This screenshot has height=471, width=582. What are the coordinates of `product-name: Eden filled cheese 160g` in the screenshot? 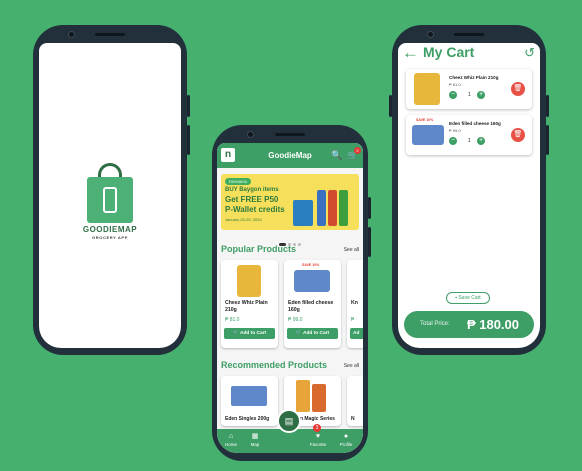 It's located at (311, 306).